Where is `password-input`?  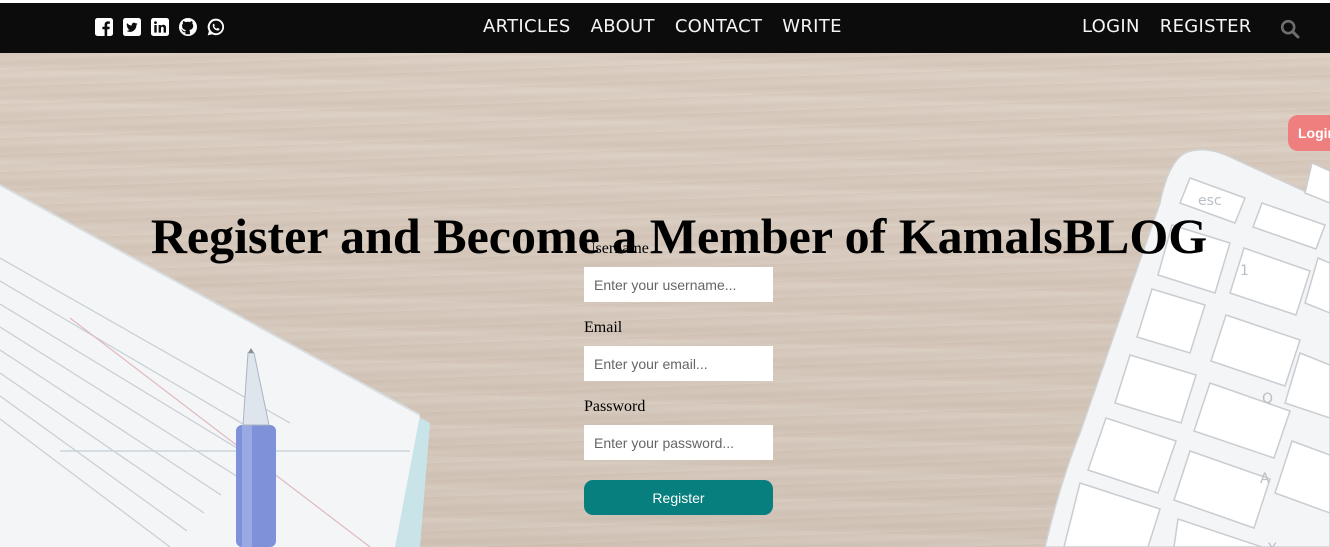 password-input is located at coordinates (678, 442).